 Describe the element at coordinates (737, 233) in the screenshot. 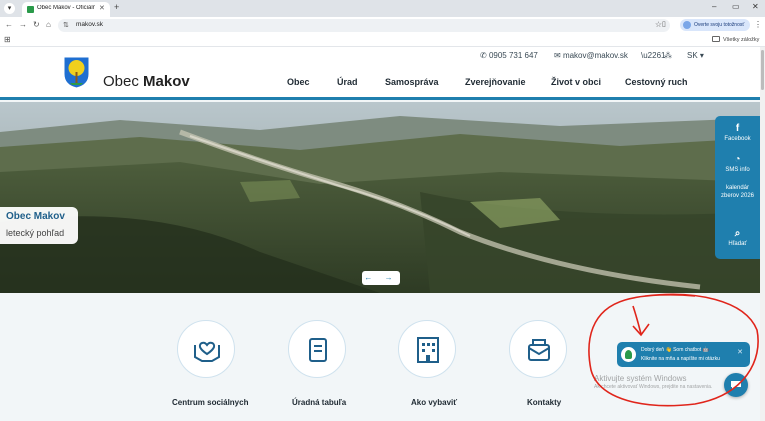

I see `search-icon: ⌕` at that location.